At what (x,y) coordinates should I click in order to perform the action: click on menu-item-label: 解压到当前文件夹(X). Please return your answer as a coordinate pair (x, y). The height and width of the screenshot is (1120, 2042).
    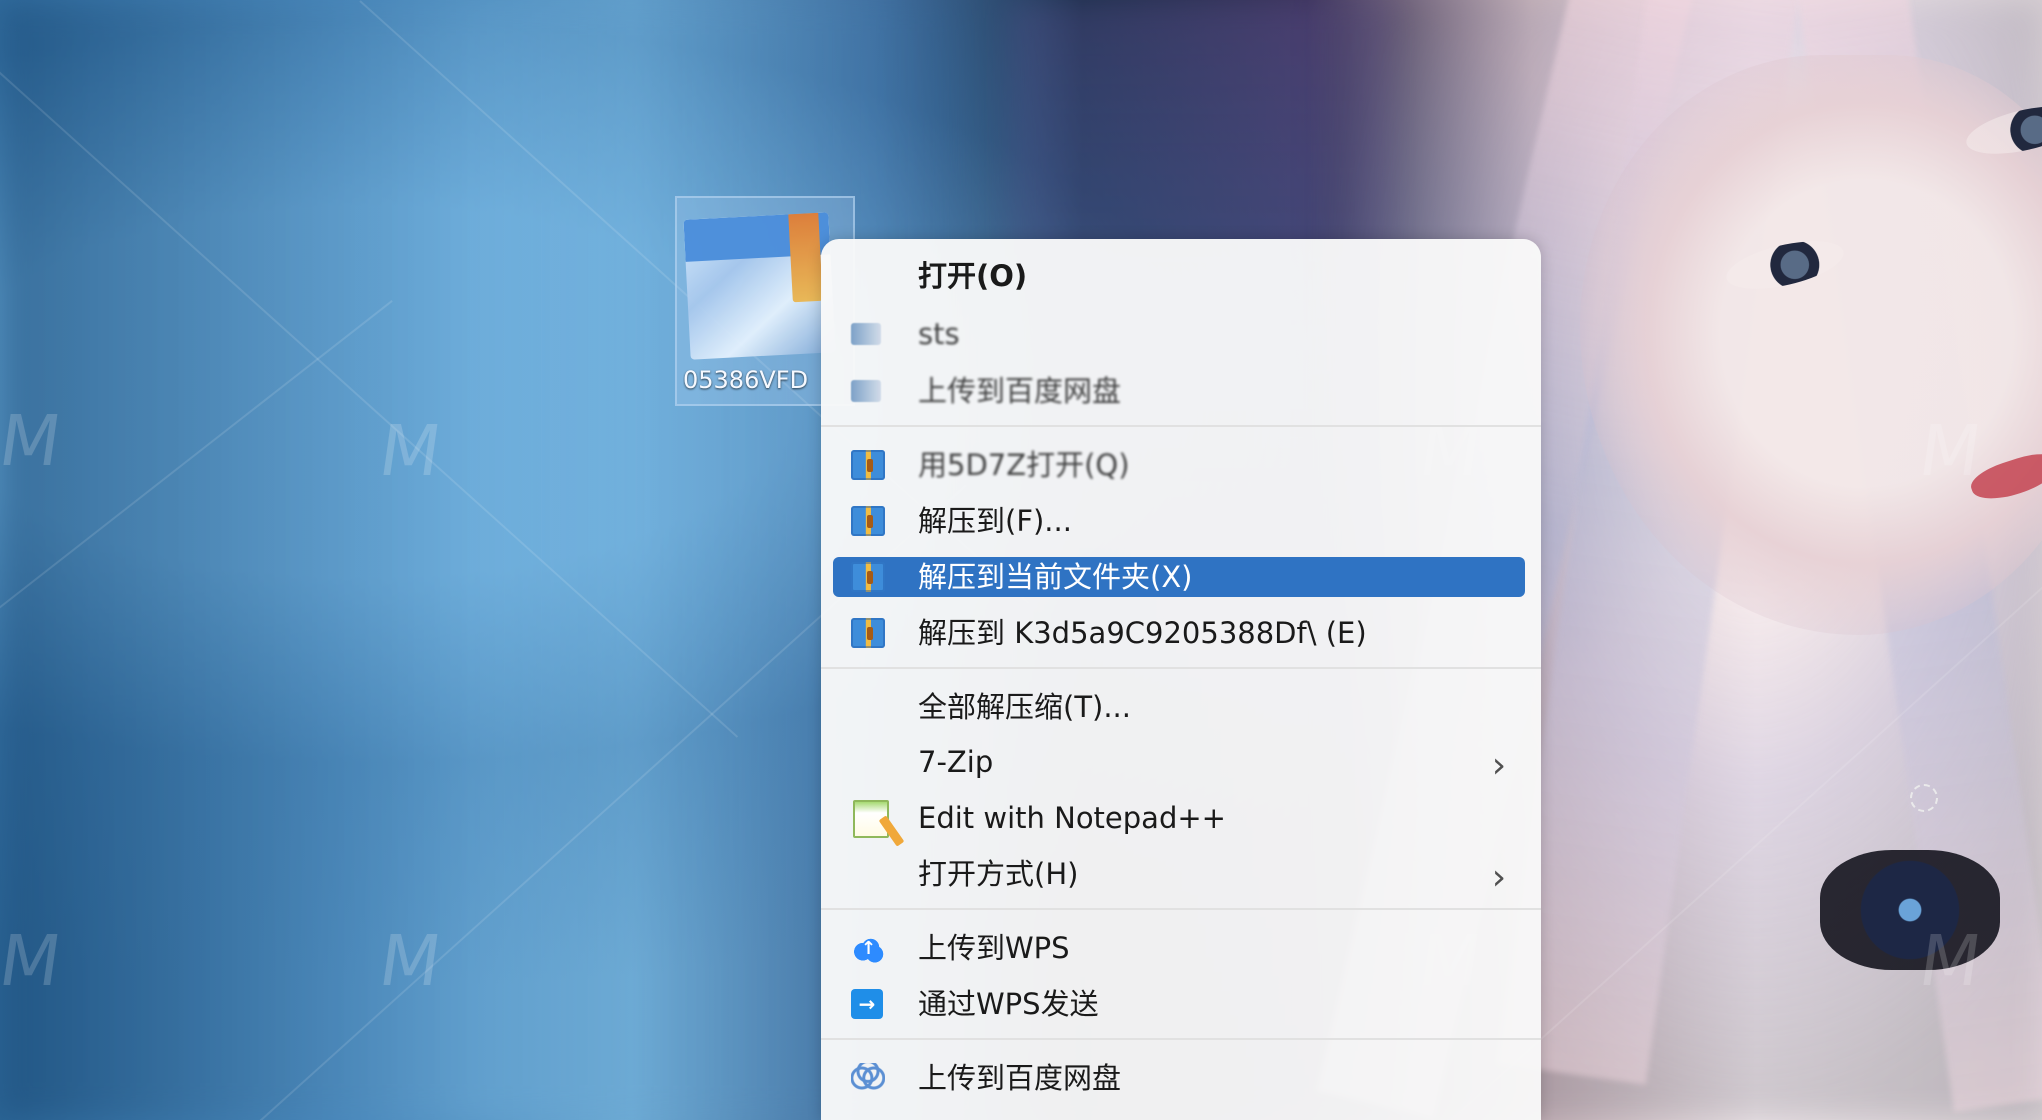
    Looking at the image, I should click on (1055, 577).